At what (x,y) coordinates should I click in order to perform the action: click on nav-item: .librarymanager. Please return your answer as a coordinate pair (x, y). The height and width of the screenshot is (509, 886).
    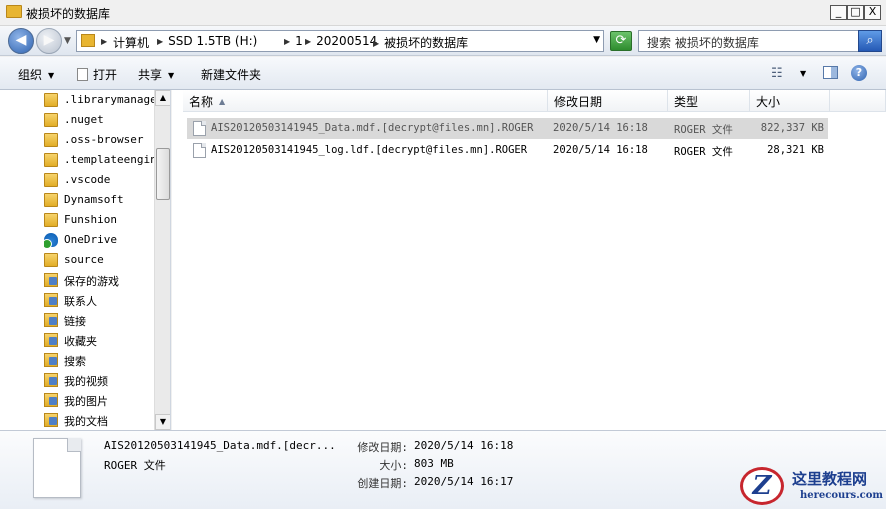
    Looking at the image, I should click on (100, 100).